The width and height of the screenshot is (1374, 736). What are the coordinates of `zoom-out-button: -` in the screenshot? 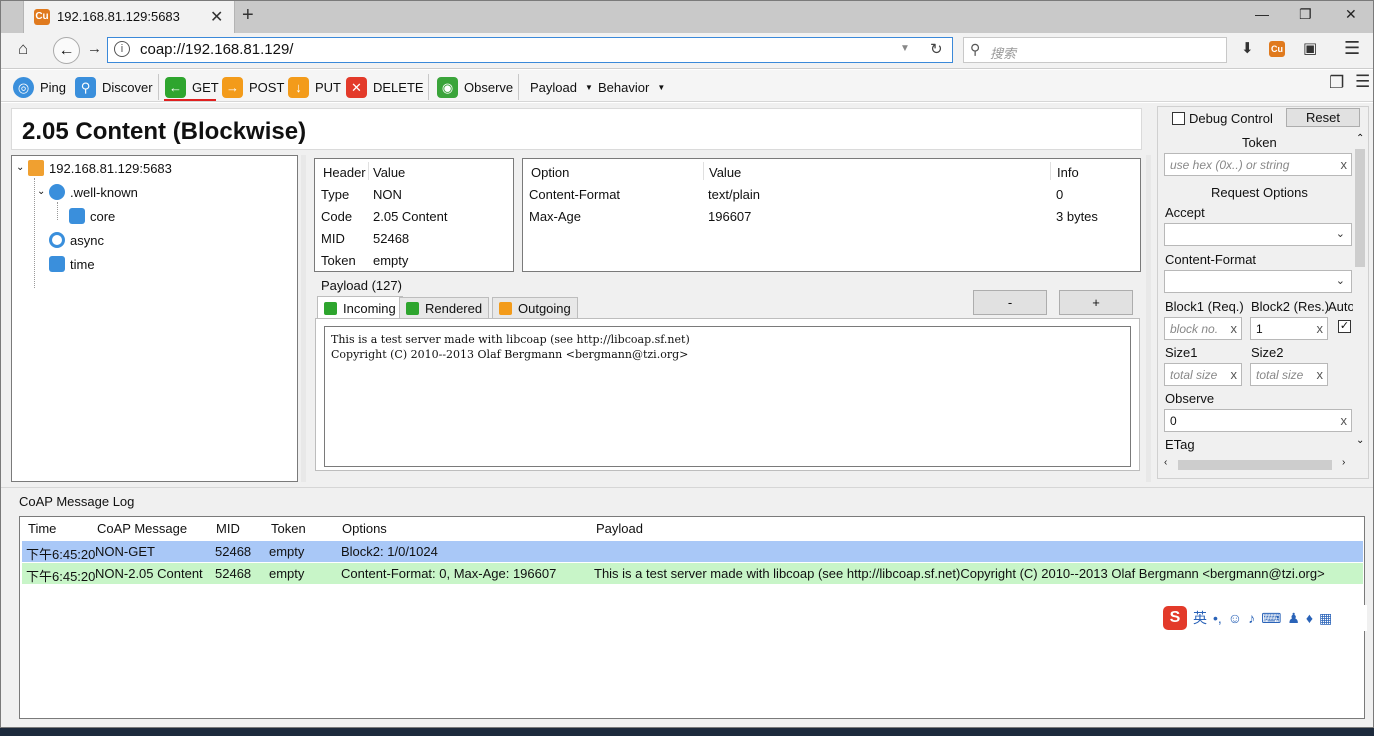 It's located at (1010, 302).